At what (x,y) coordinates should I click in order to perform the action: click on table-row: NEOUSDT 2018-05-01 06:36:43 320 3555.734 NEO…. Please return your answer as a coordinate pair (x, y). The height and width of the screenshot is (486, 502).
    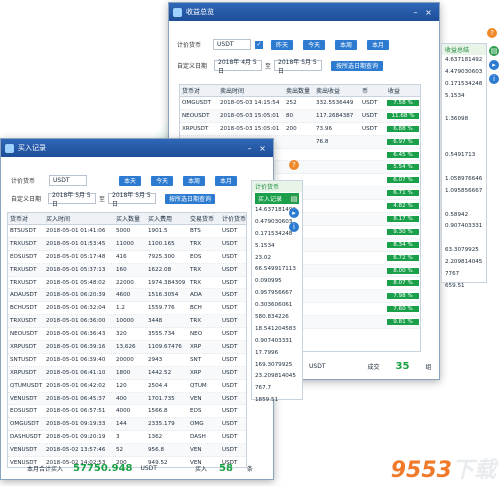
    Looking at the image, I should click on (127, 335).